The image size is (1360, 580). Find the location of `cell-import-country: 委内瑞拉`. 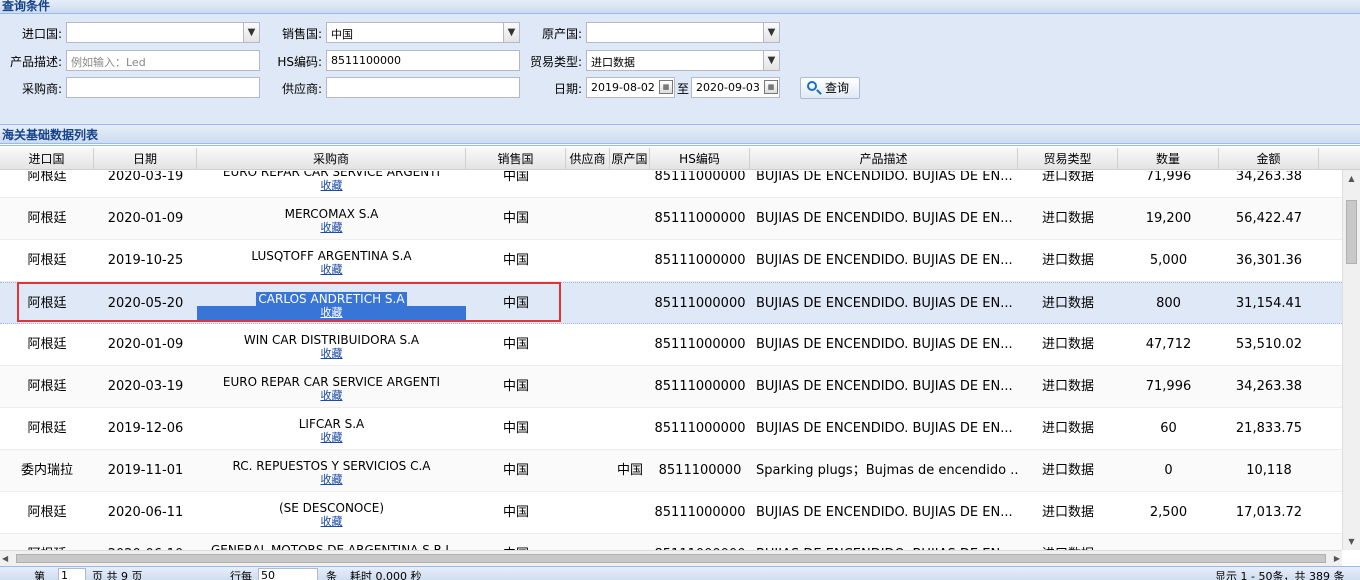

cell-import-country: 委内瑞拉 is located at coordinates (46, 470).